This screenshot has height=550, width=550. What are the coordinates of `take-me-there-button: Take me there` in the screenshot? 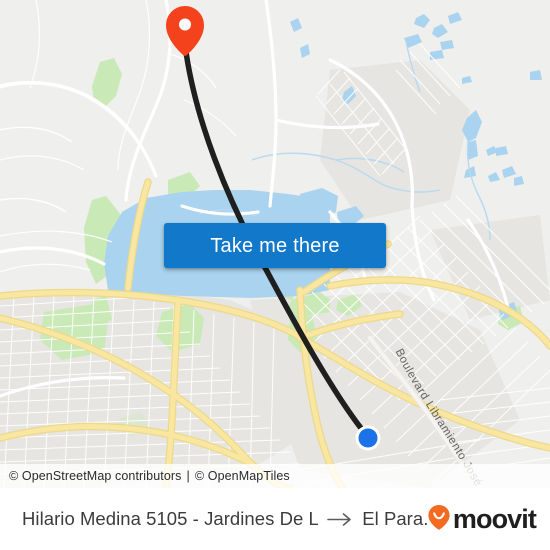 It's located at (275, 245).